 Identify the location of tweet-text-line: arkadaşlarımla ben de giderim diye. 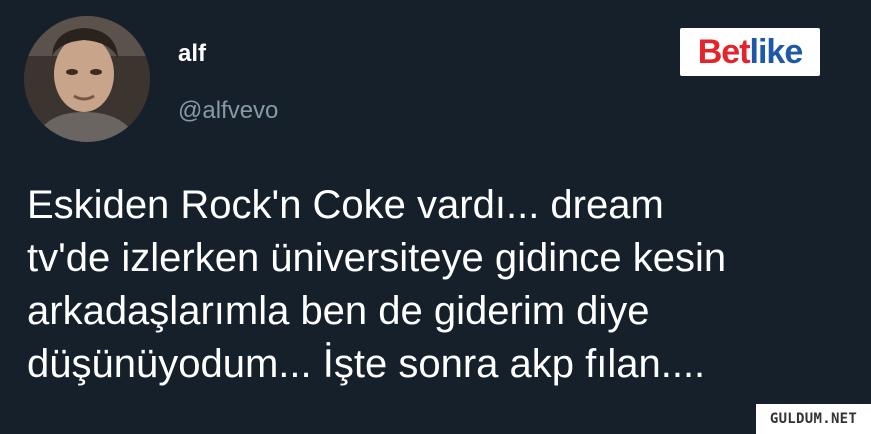
(338, 311).